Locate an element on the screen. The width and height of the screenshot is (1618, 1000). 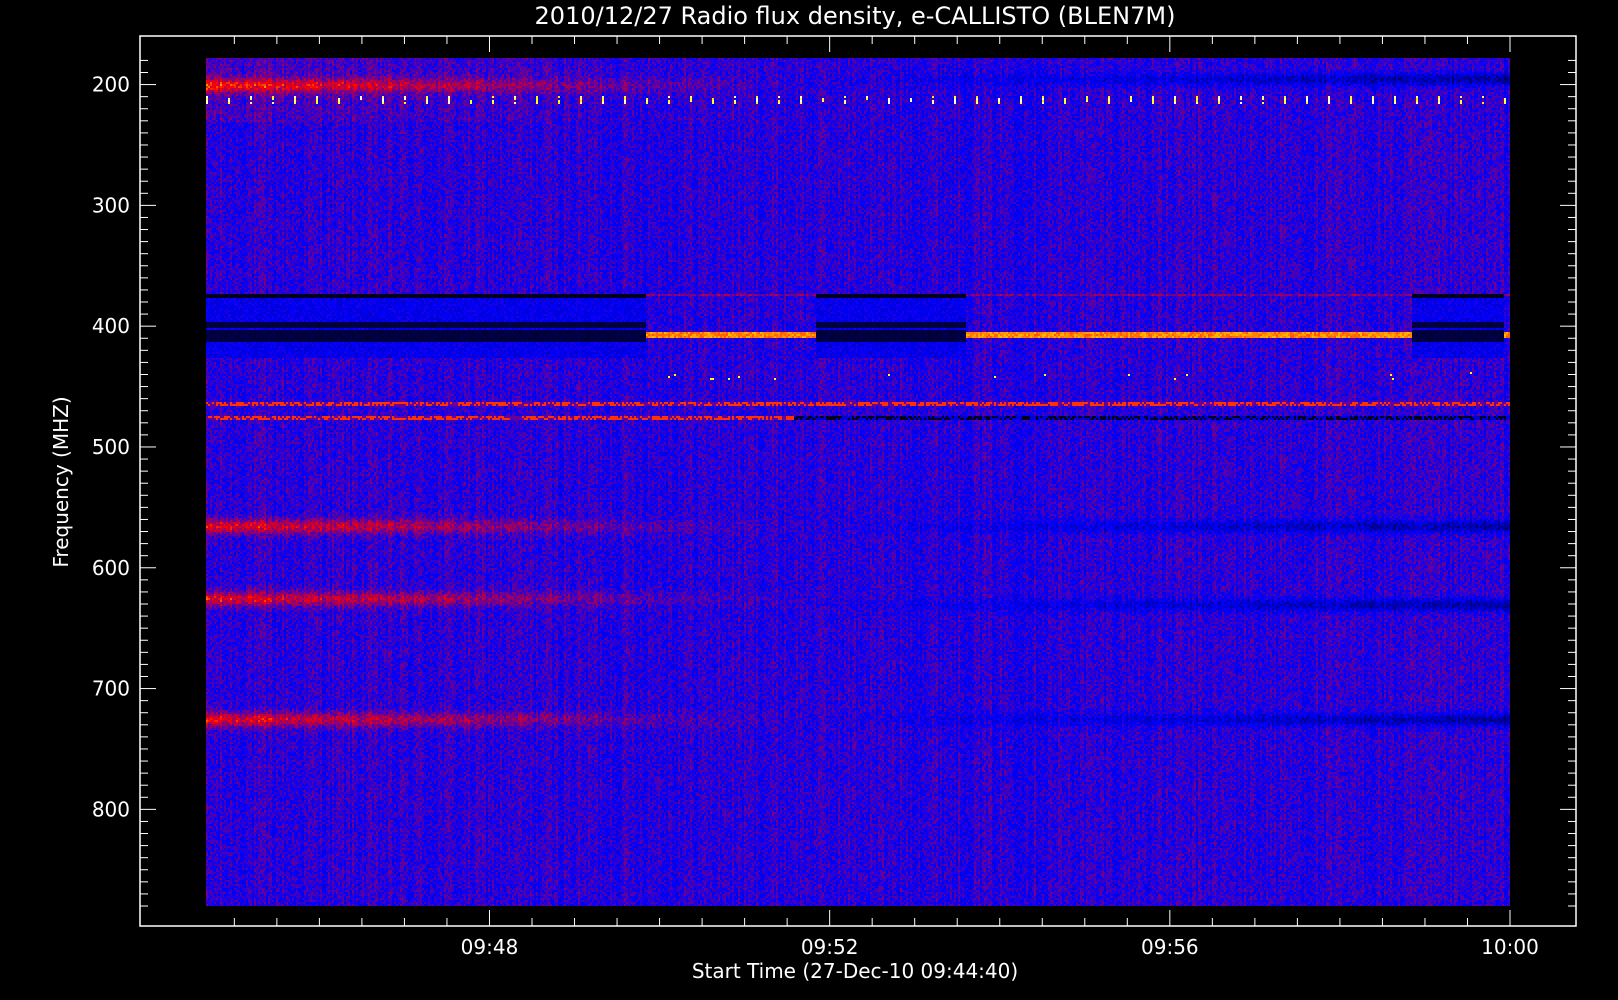
y-axis-tick-labels: 200 300 400 500 600 700 800 is located at coordinates (111, 447).